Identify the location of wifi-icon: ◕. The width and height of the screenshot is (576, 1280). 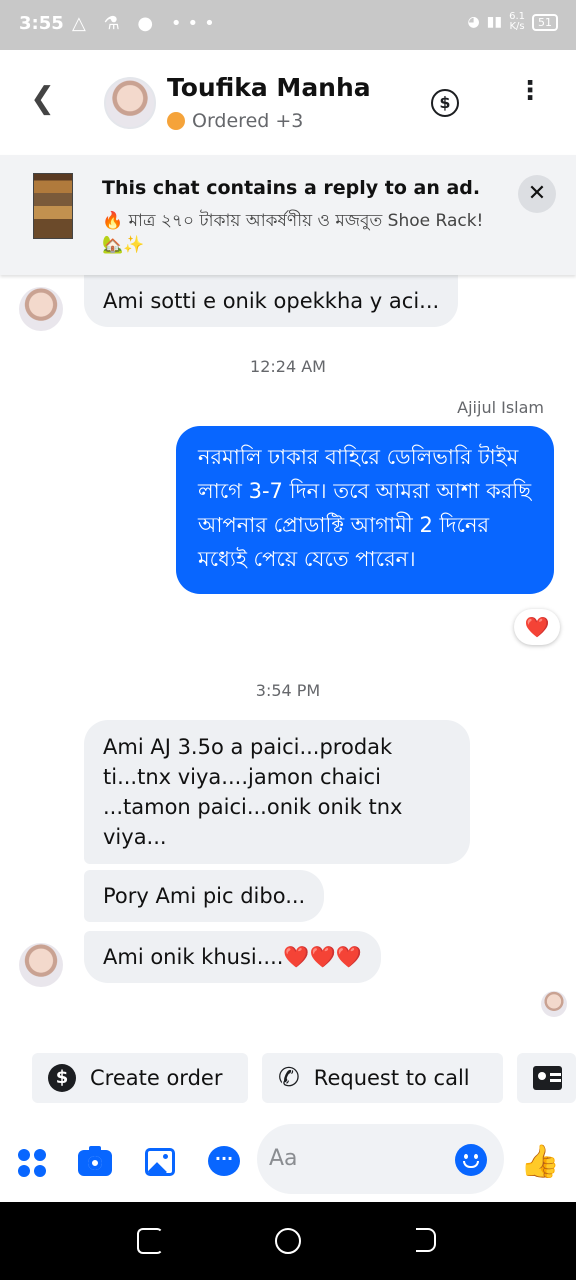
(473, 22).